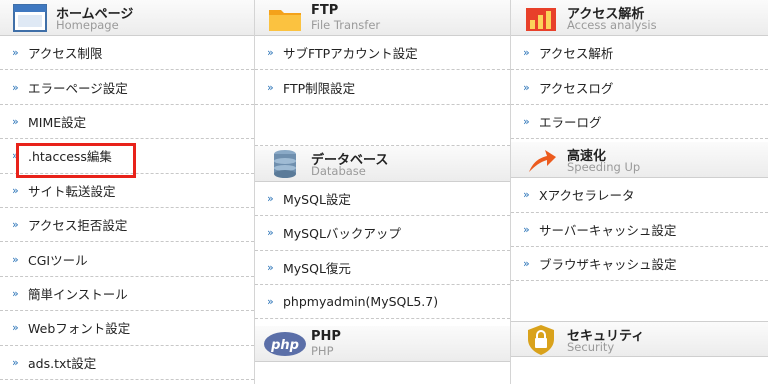 The image size is (768, 384). Describe the element at coordinates (285, 20) in the screenshot. I see `folder-icon` at that location.